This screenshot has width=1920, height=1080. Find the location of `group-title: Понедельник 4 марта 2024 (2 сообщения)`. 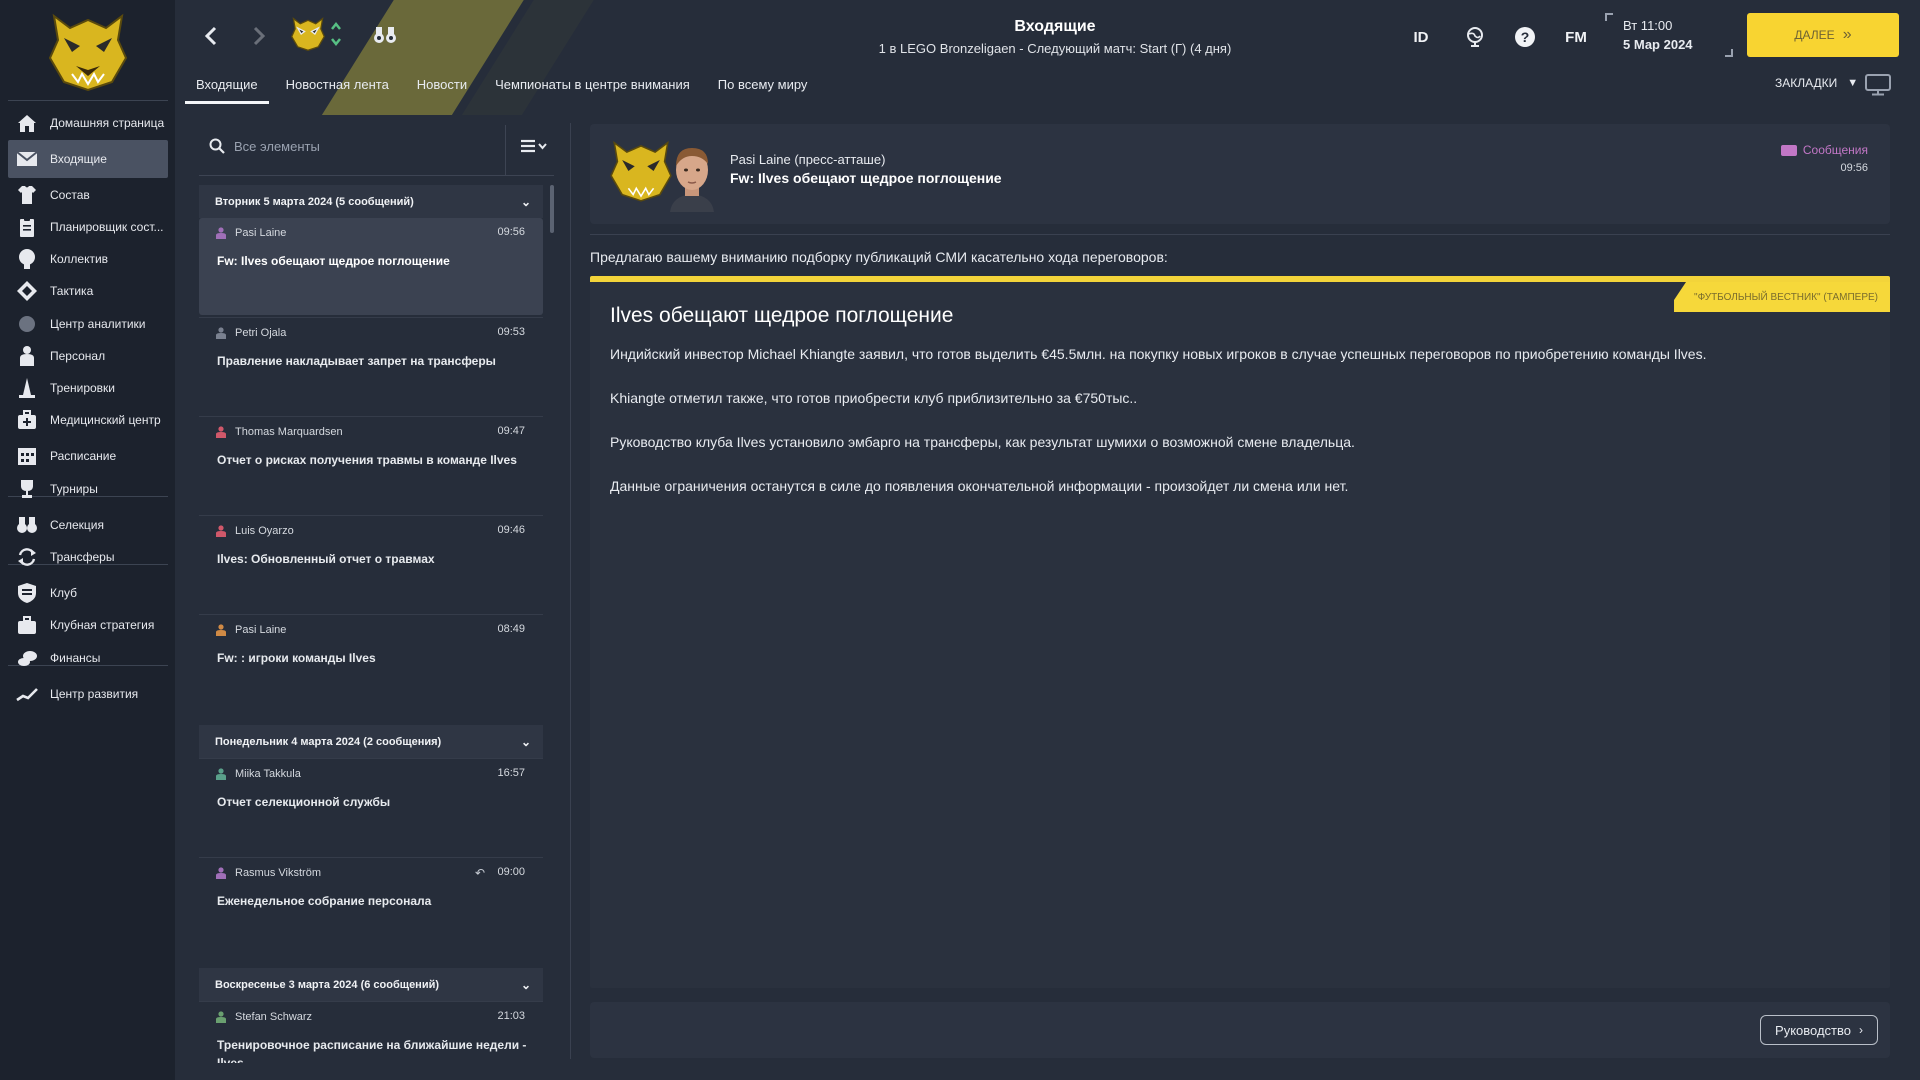

group-title: Понедельник 4 марта 2024 (2 сообщения) is located at coordinates (328, 741).